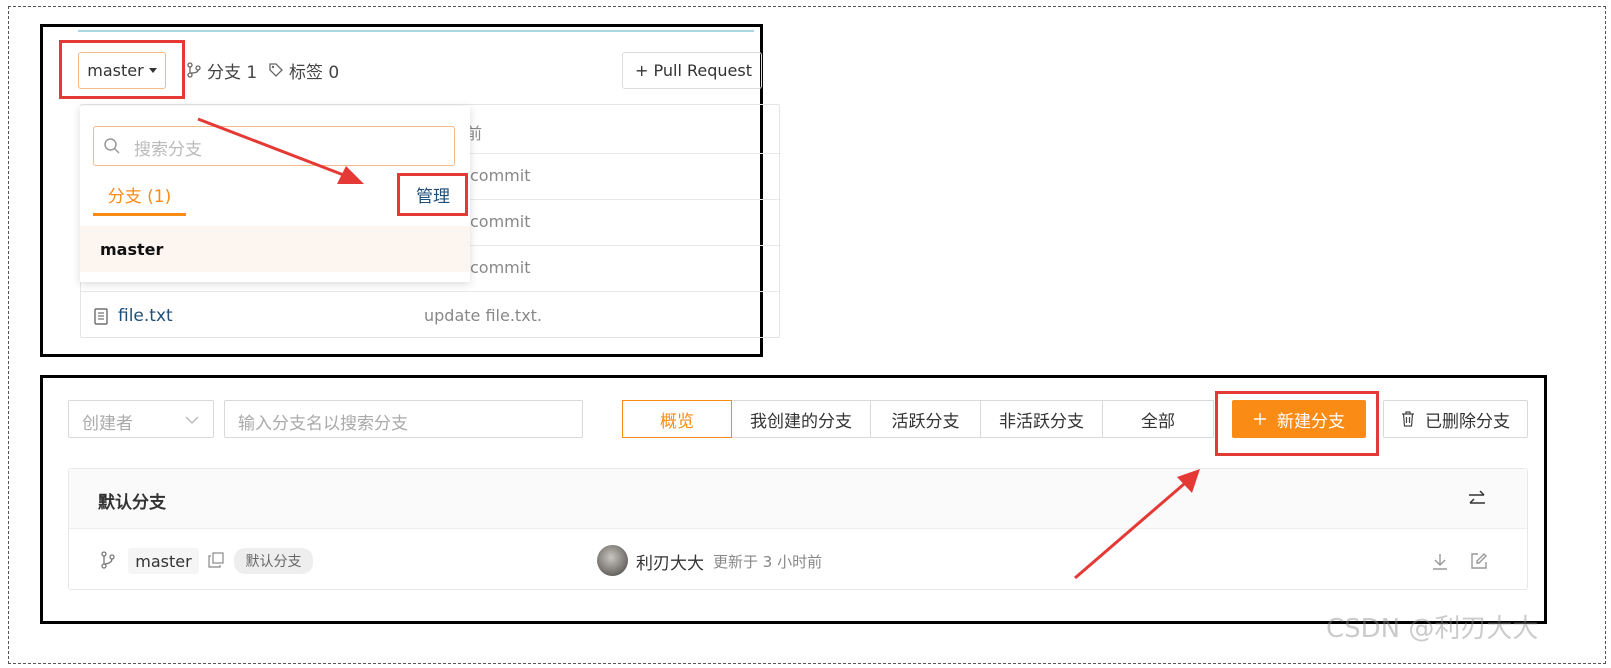  What do you see at coordinates (1158, 421) in the screenshot?
I see `filter-all-label: 全部` at bounding box center [1158, 421].